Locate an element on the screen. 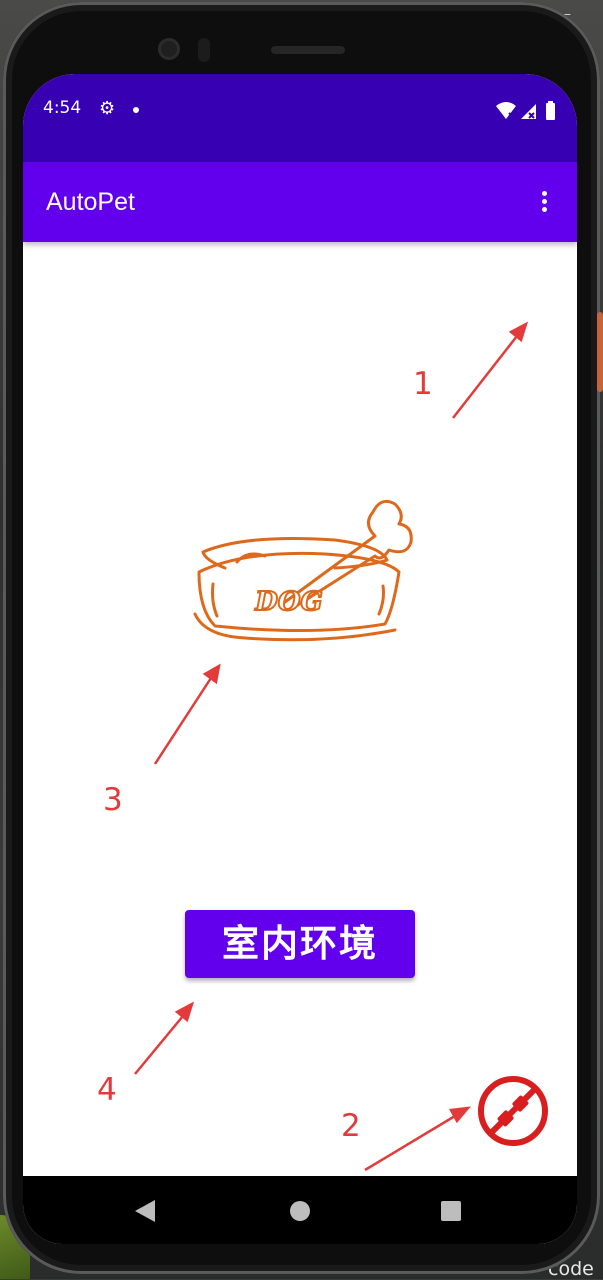  phone-side-button is located at coordinates (600, 352).